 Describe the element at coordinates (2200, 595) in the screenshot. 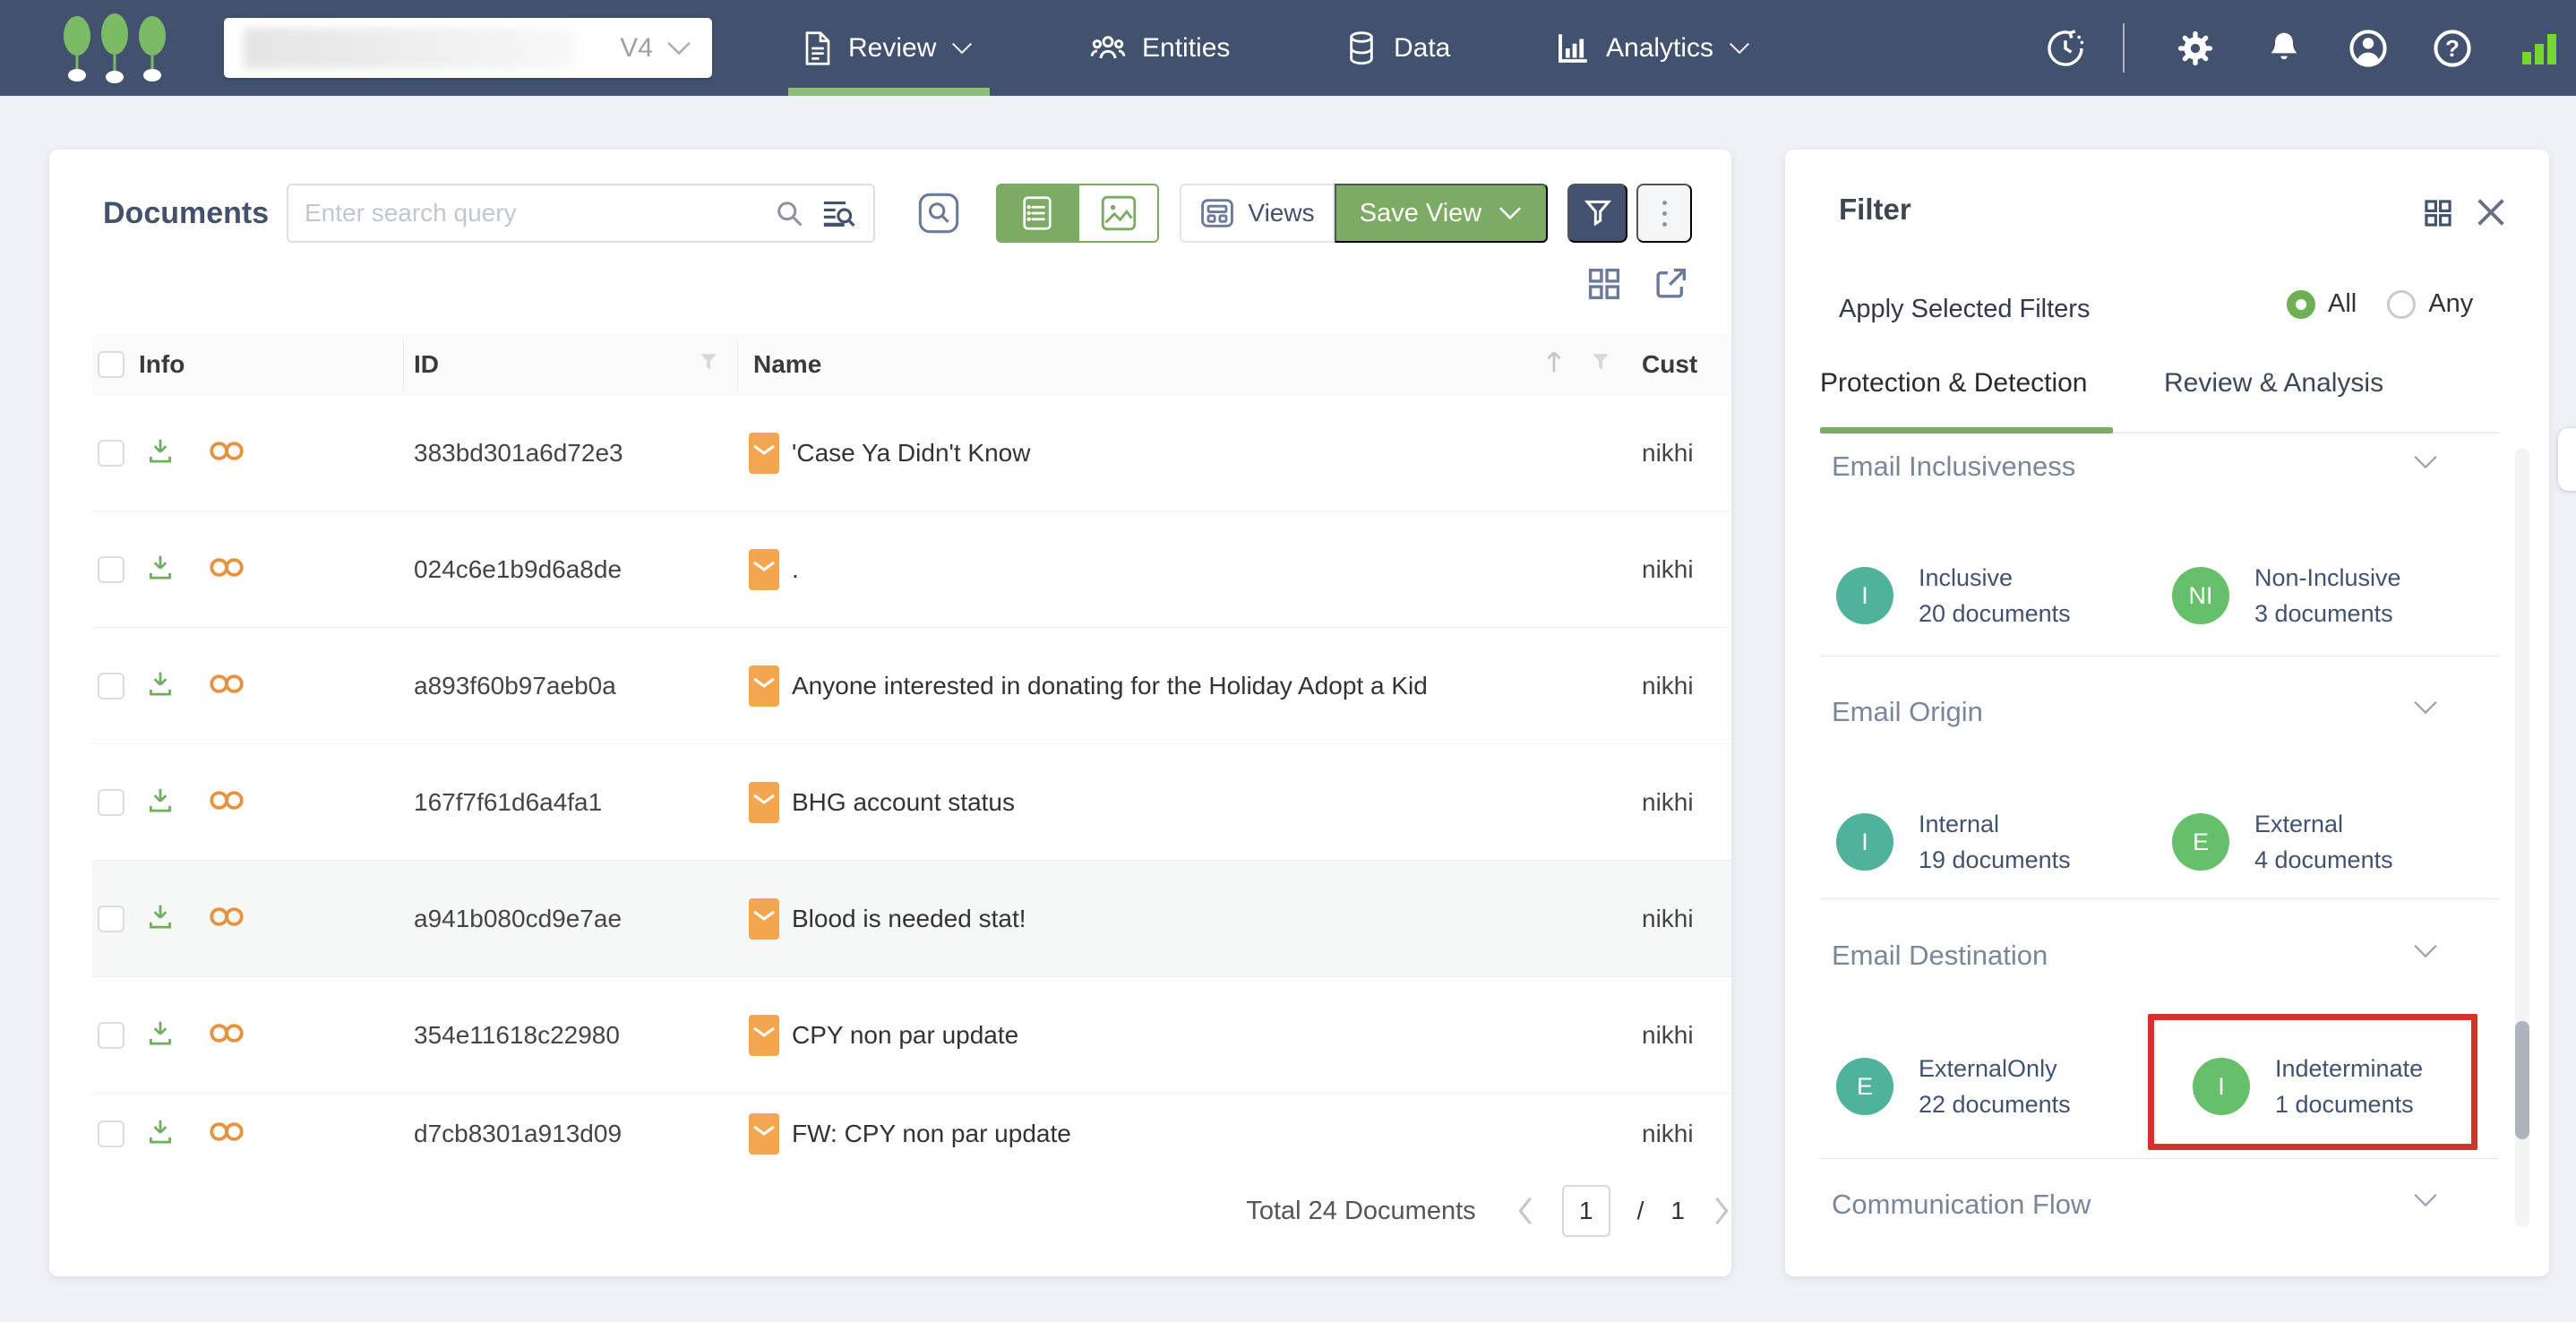

I see `badge-non-inclusive: NI` at that location.